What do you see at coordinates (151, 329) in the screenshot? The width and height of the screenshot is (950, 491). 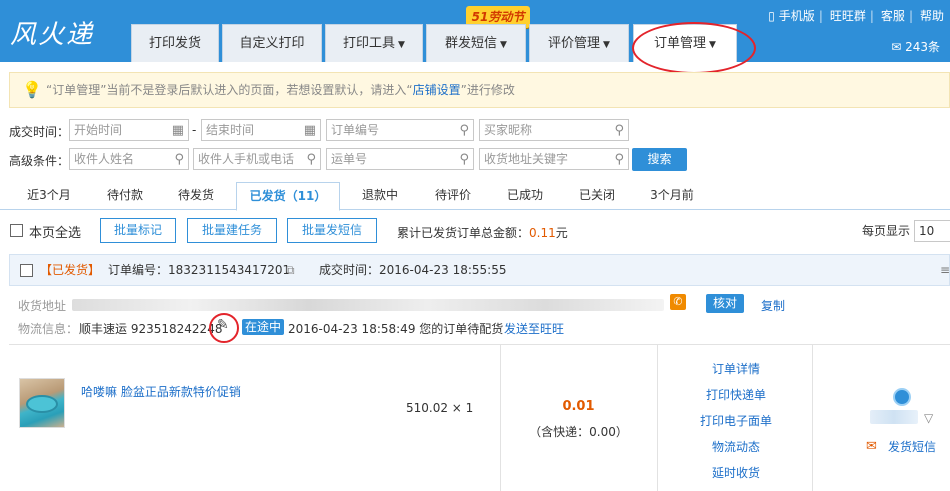 I see `logistics-carrier-tracking: 顺丰速运 923518242248` at bounding box center [151, 329].